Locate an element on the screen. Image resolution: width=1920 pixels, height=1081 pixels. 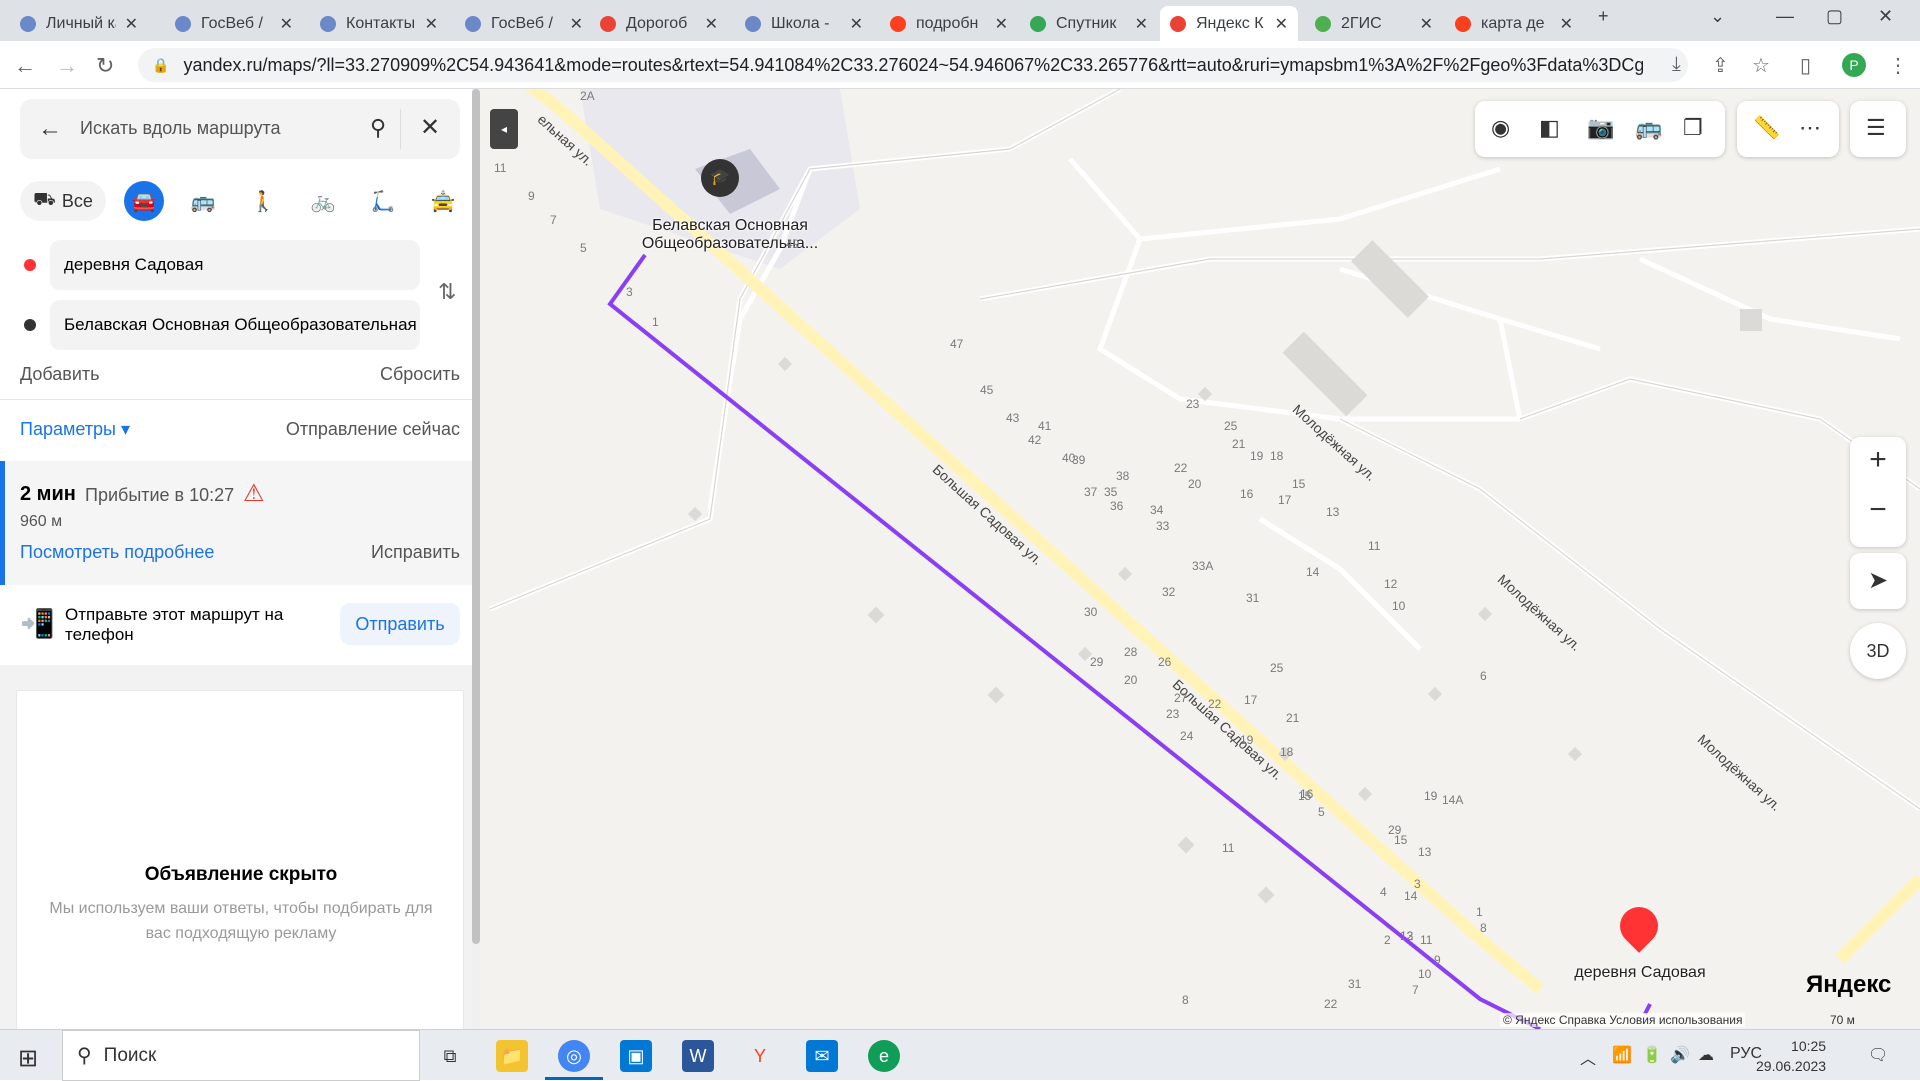
village-poi-label: деревня Садовая is located at coordinates (1640, 973).